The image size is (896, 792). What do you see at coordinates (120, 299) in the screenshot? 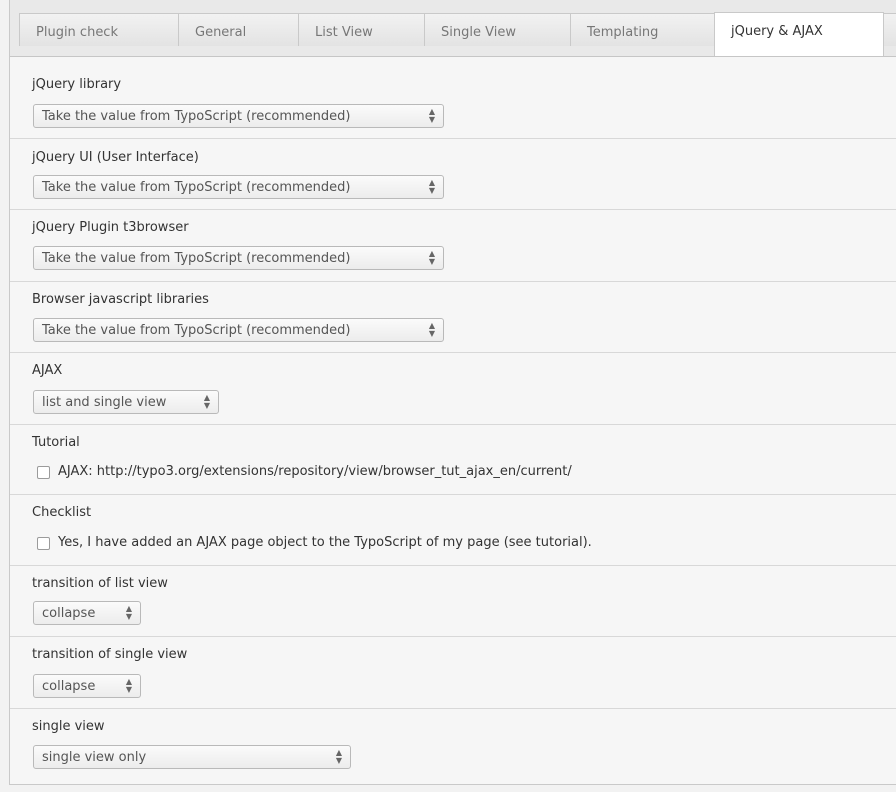
I see `field-label: Browser javascript libraries` at bounding box center [120, 299].